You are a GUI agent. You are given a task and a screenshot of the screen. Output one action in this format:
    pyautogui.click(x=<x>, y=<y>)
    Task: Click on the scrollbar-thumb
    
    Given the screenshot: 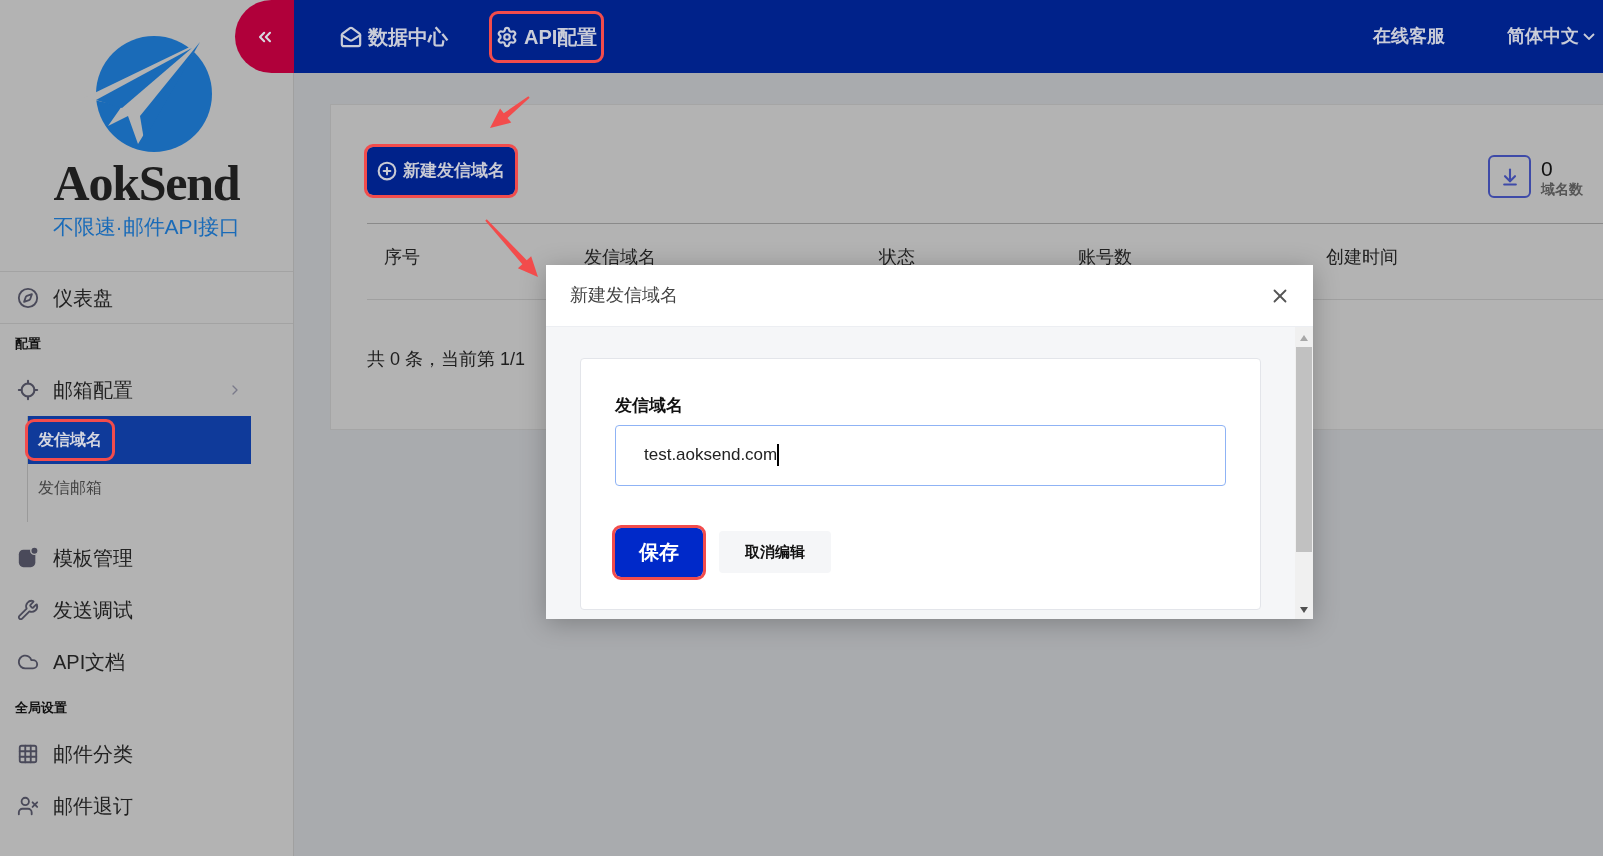 What is the action you would take?
    pyautogui.click(x=1304, y=449)
    